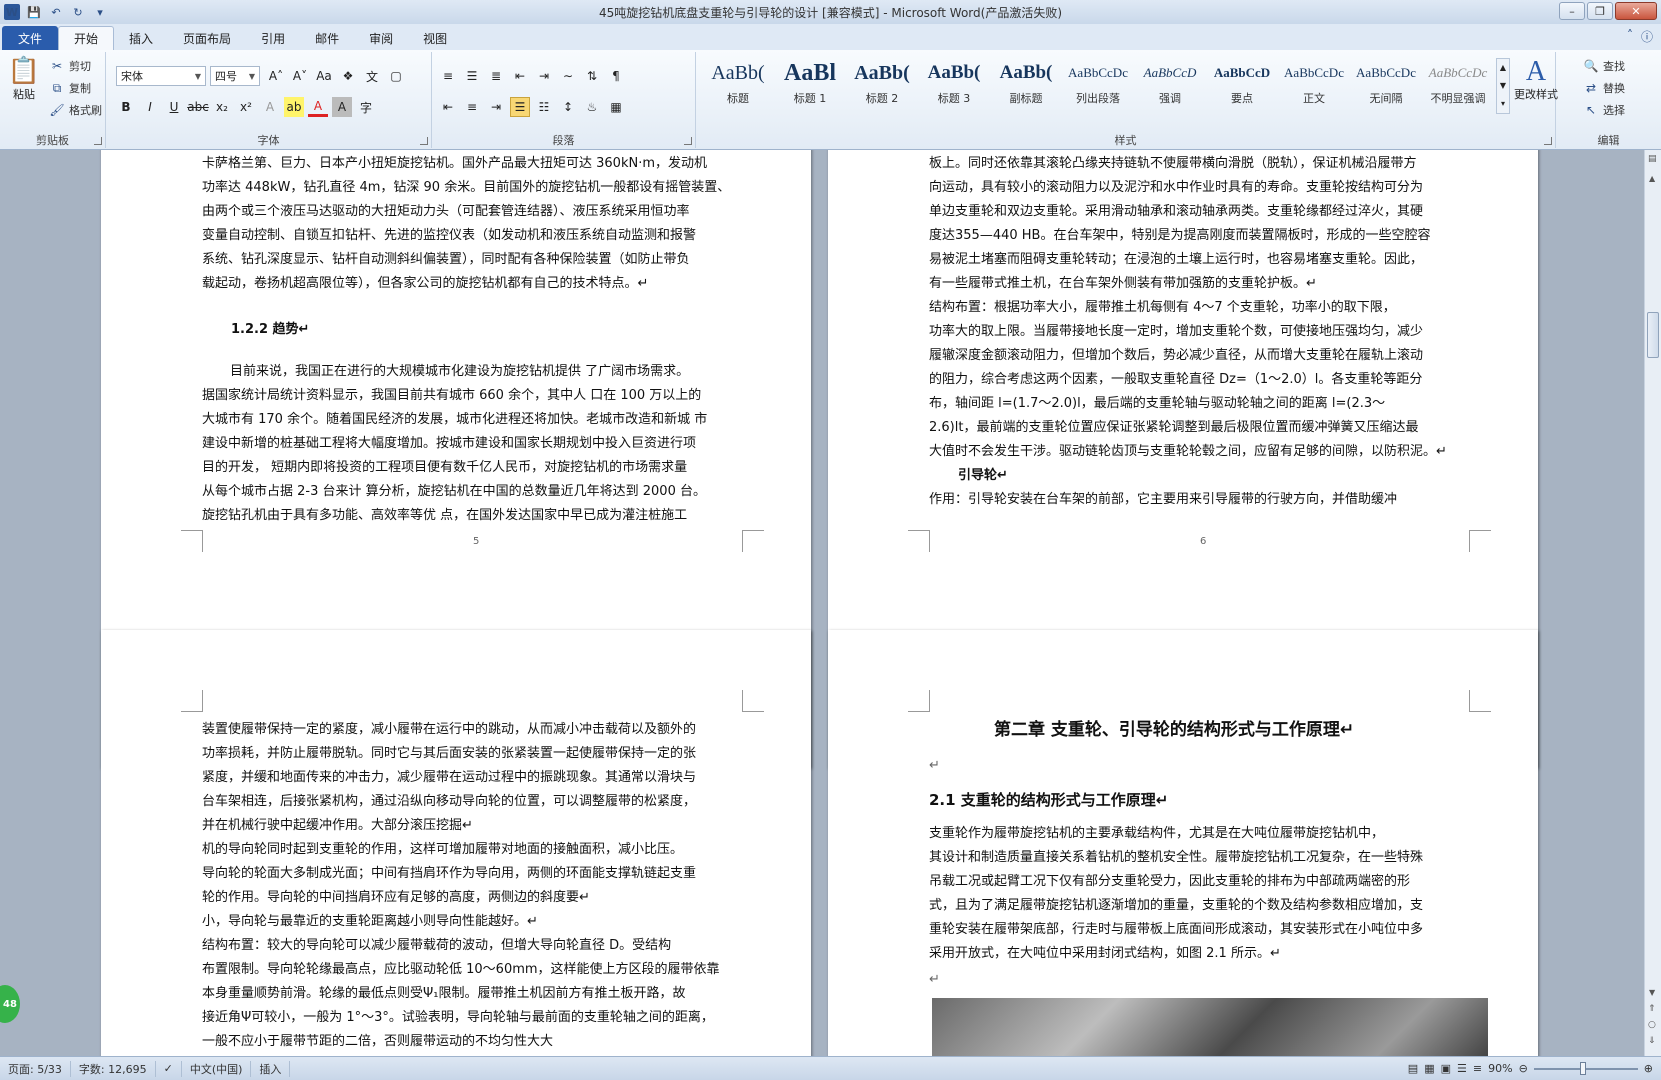 The image size is (1661, 1080). I want to click on phonetic-guide-icon: 文, so click(372, 76).